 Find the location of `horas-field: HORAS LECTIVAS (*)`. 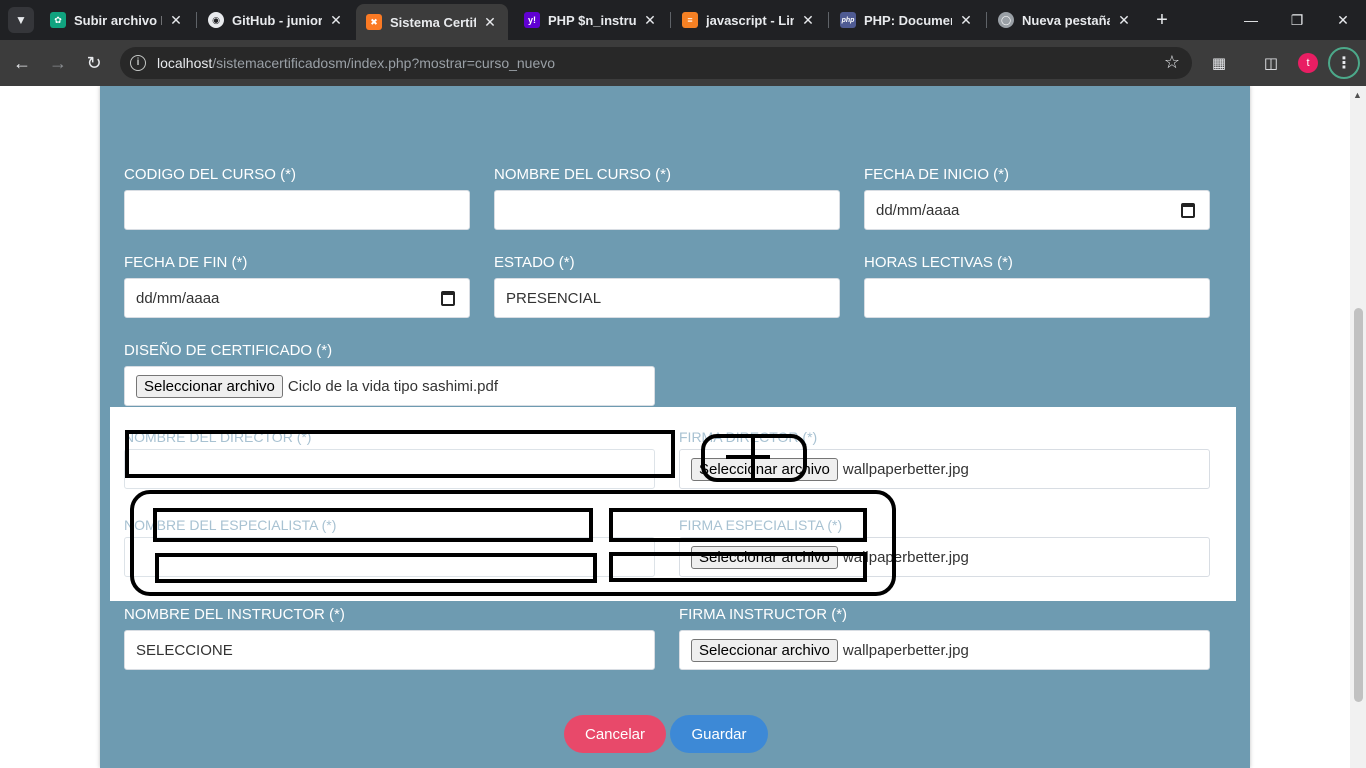

horas-field: HORAS LECTIVAS (*) is located at coordinates (1037, 286).